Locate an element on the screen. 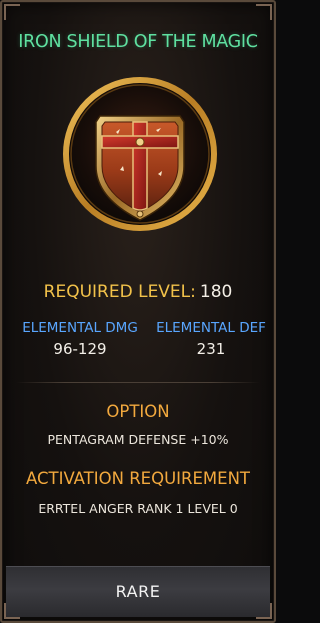 The image size is (320, 623). option-text: PENTAGRAM DEFENSE +10% is located at coordinates (138, 439).